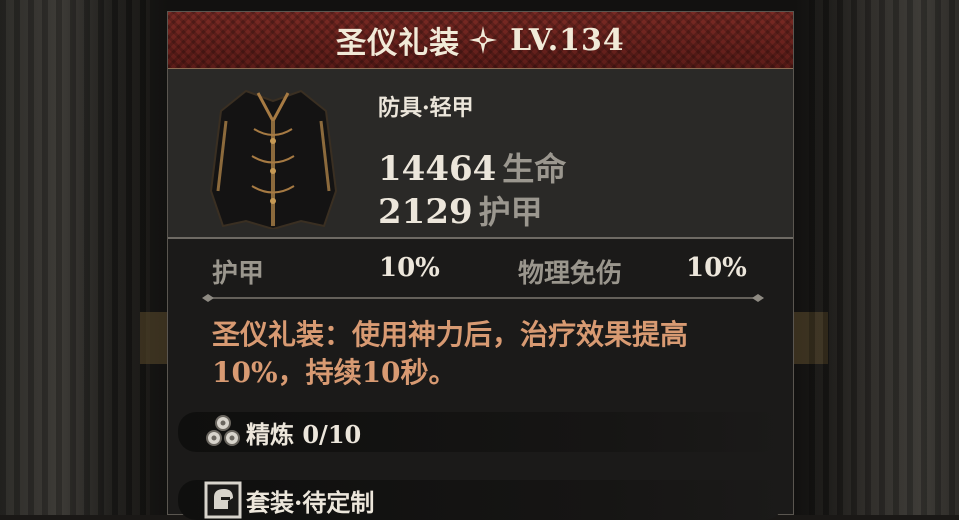 The height and width of the screenshot is (520, 959). I want to click on background-ornament-left, so click(155, 338).